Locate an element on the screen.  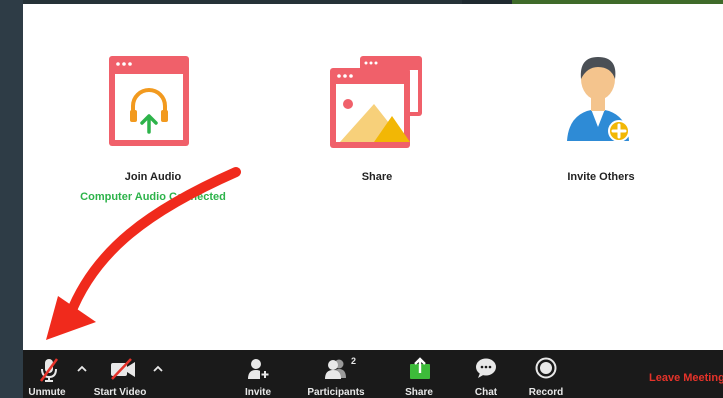
left-edge is located at coordinates (11, 199).